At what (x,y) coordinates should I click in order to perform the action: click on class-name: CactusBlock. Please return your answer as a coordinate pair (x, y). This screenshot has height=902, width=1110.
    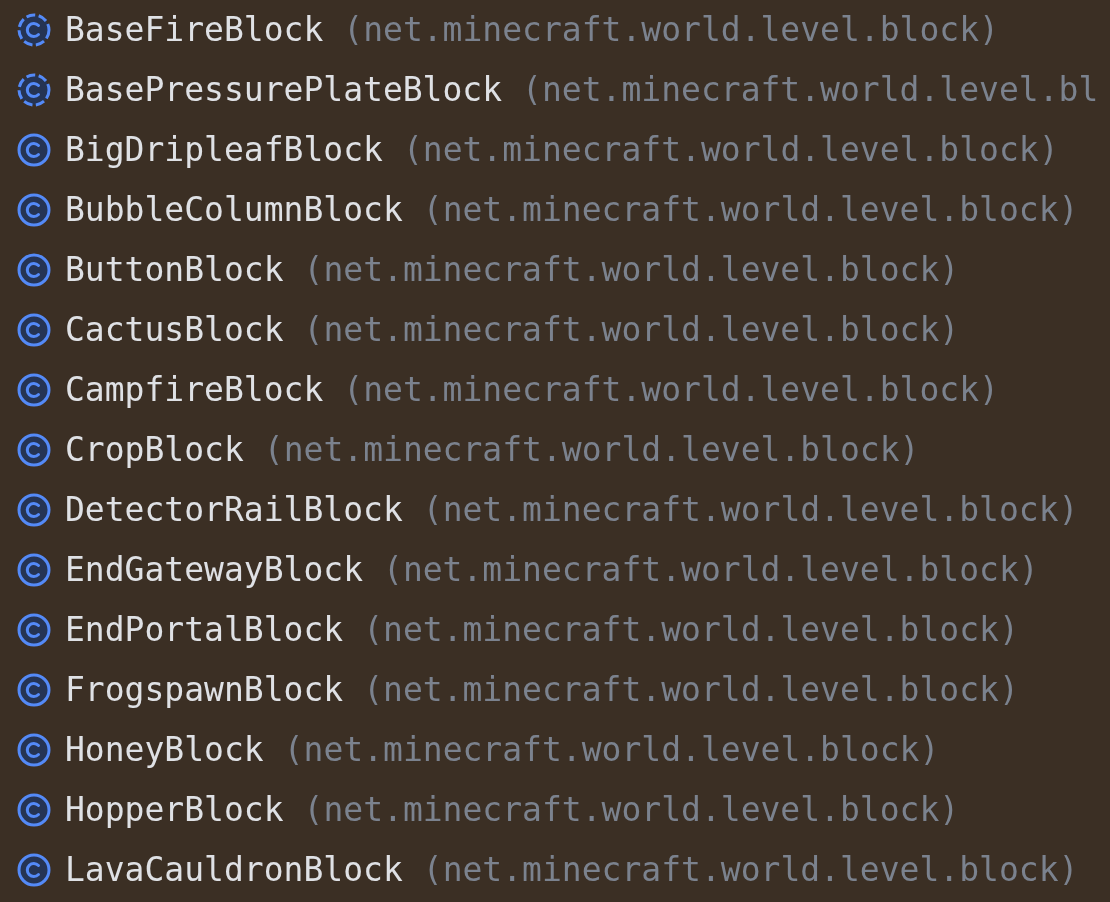
    Looking at the image, I should click on (174, 330).